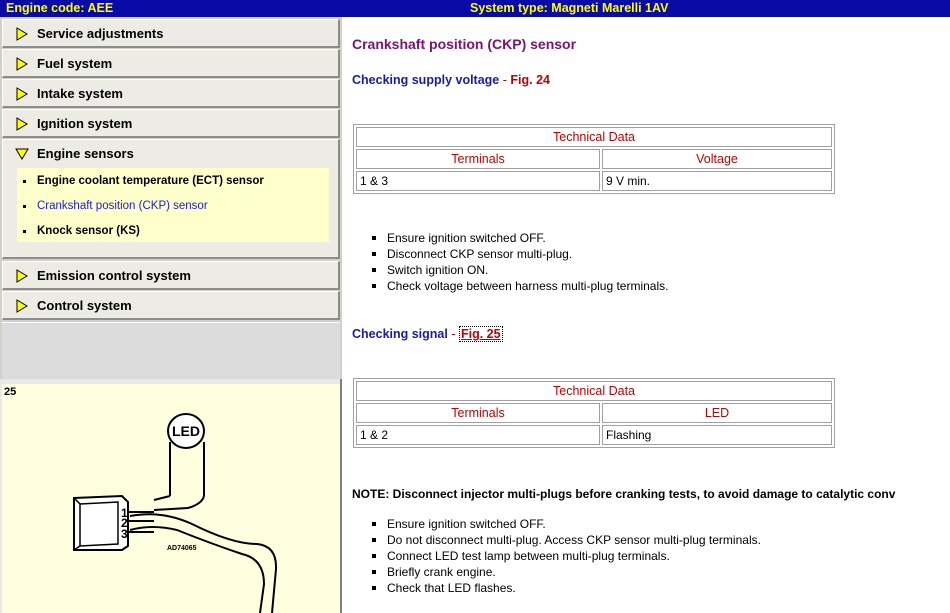  Describe the element at coordinates (114, 275) in the screenshot. I see `sidebar-item-label: Emission control system` at that location.